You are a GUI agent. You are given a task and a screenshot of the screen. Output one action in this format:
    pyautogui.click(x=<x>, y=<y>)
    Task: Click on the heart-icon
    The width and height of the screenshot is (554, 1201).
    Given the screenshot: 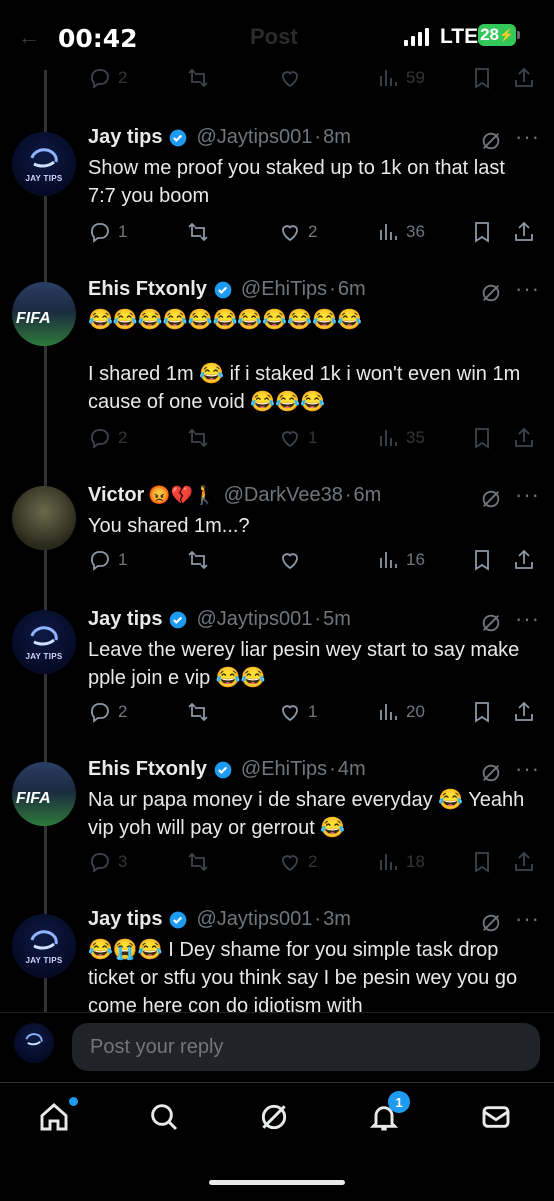 What is the action you would take?
    pyautogui.click(x=290, y=863)
    